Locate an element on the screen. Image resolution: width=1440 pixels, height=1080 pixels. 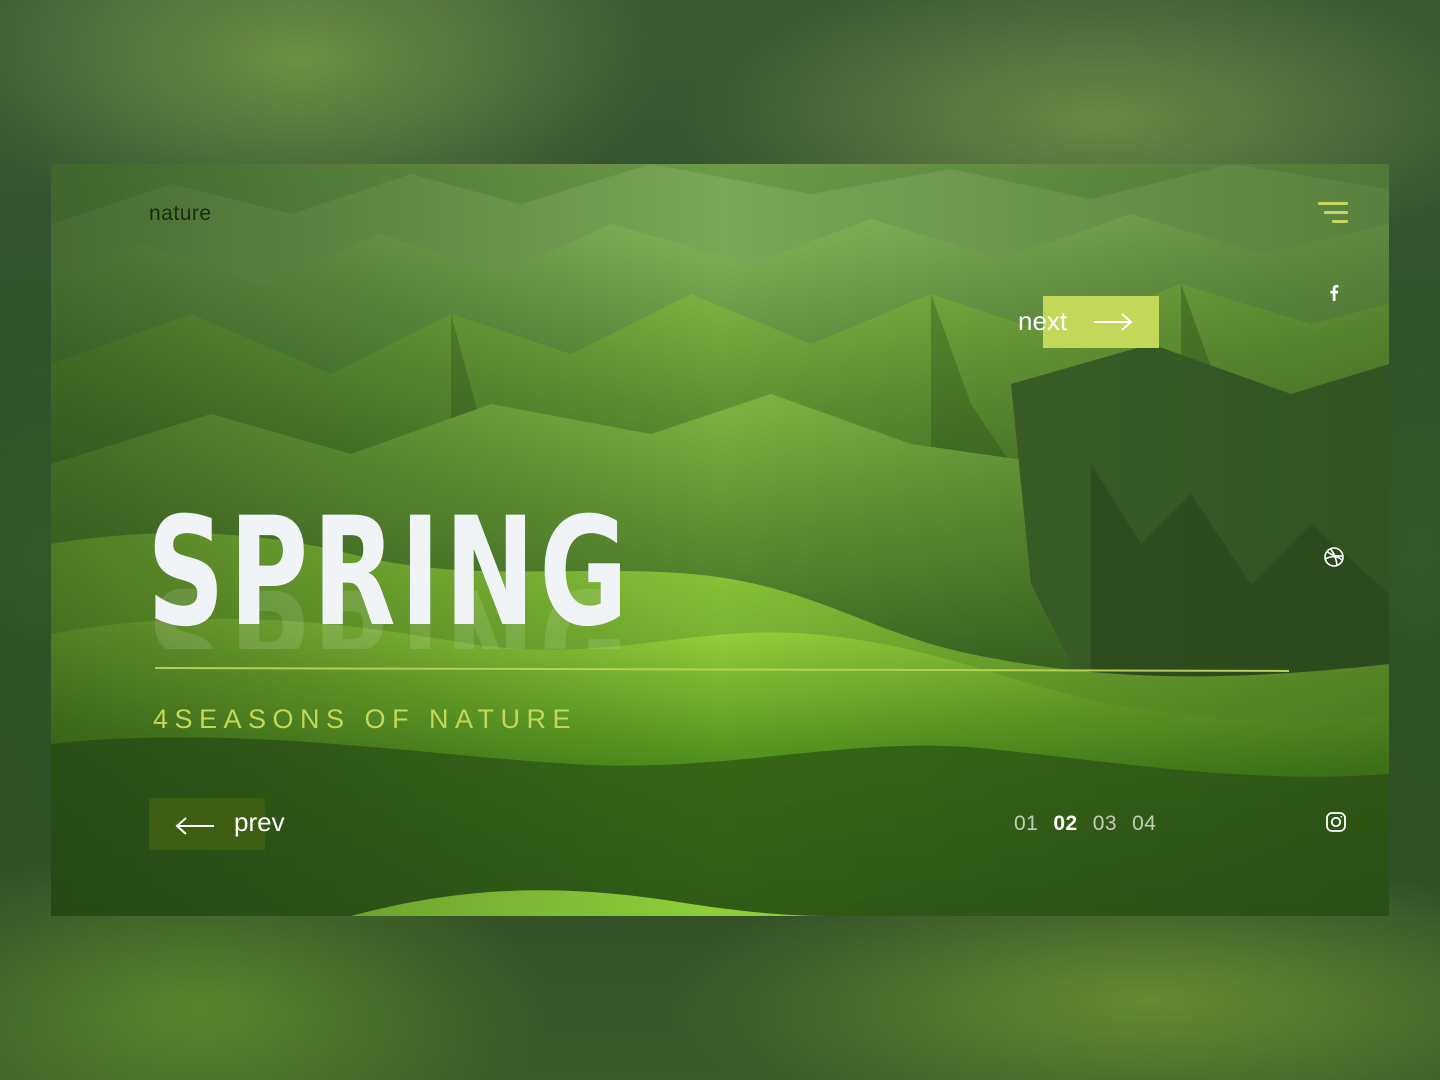
hamburger-menu-icon is located at coordinates (1332, 214).